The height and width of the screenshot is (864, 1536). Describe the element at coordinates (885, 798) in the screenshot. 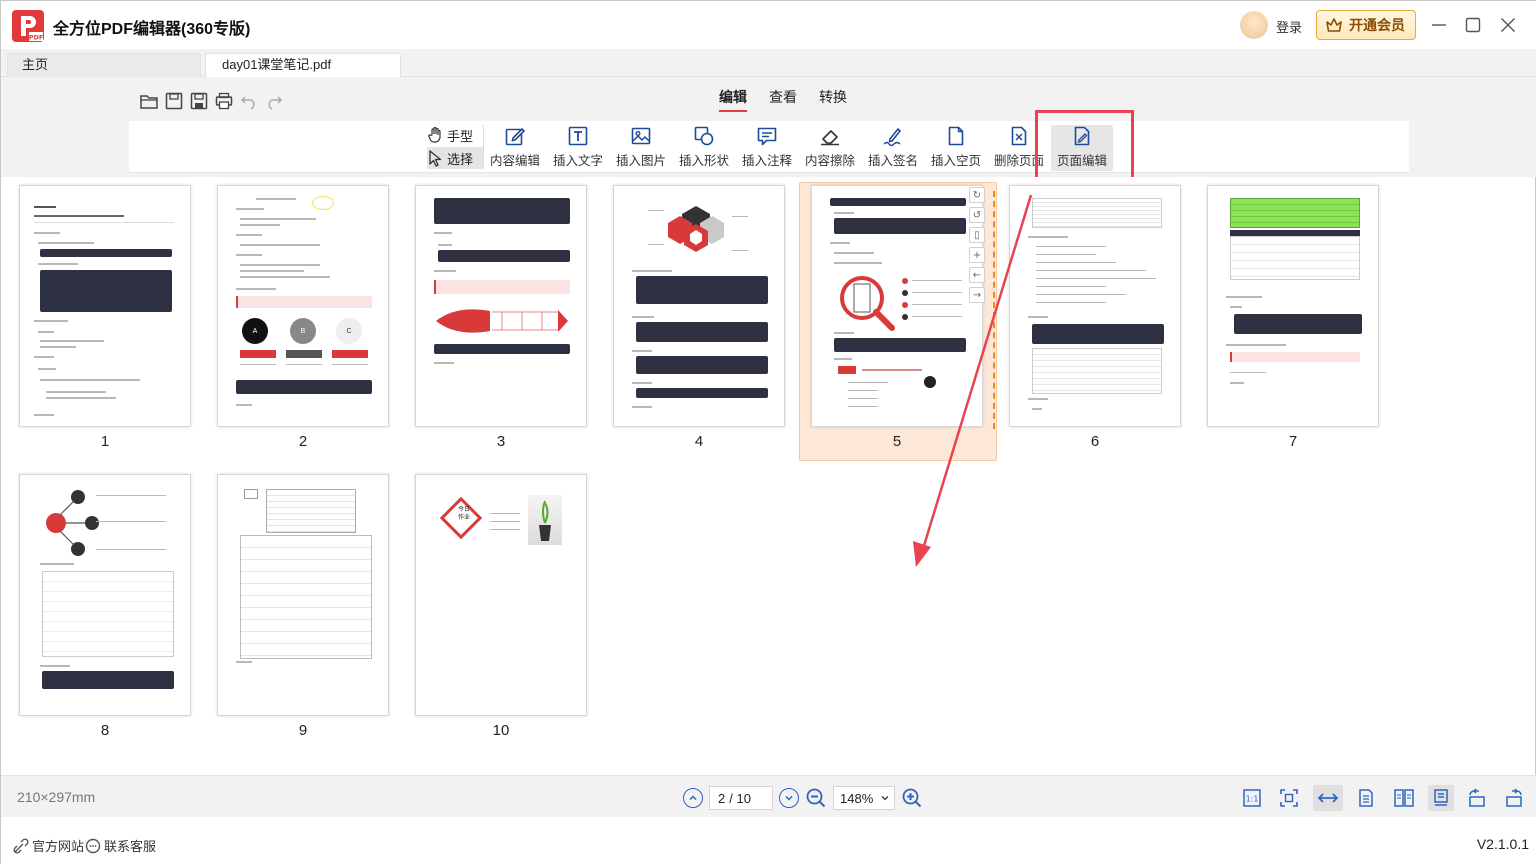

I see `dropdown-arrow-icon` at that location.